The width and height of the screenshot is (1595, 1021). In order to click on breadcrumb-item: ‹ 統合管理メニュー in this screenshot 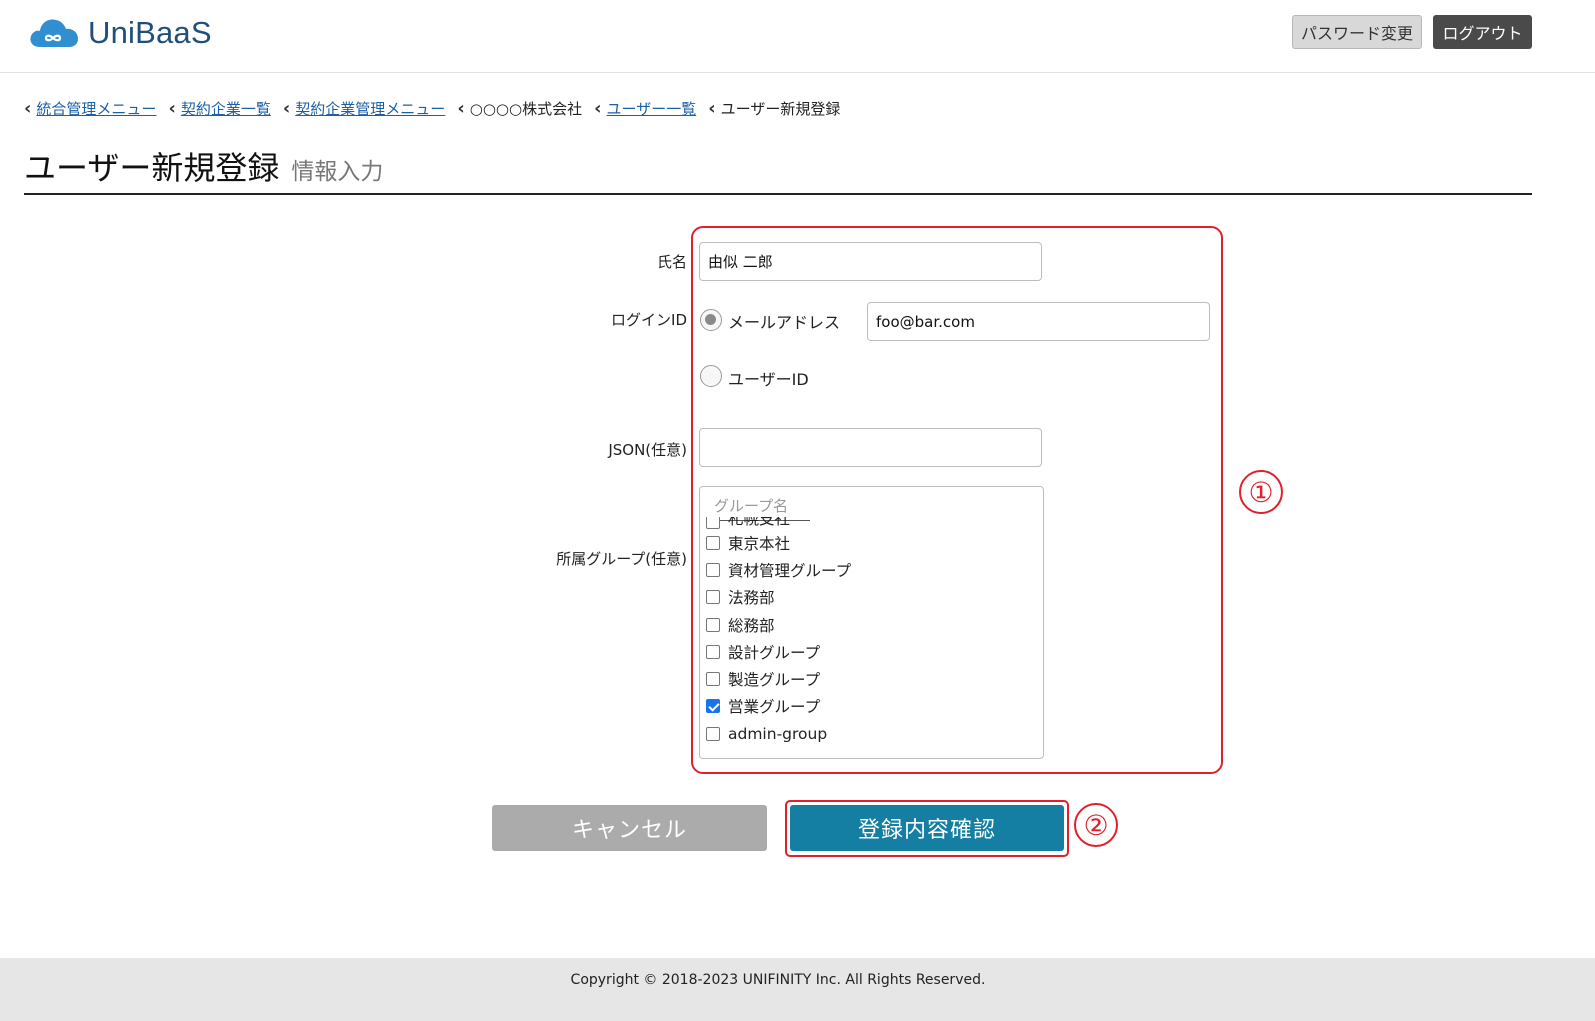, I will do `click(90, 108)`.